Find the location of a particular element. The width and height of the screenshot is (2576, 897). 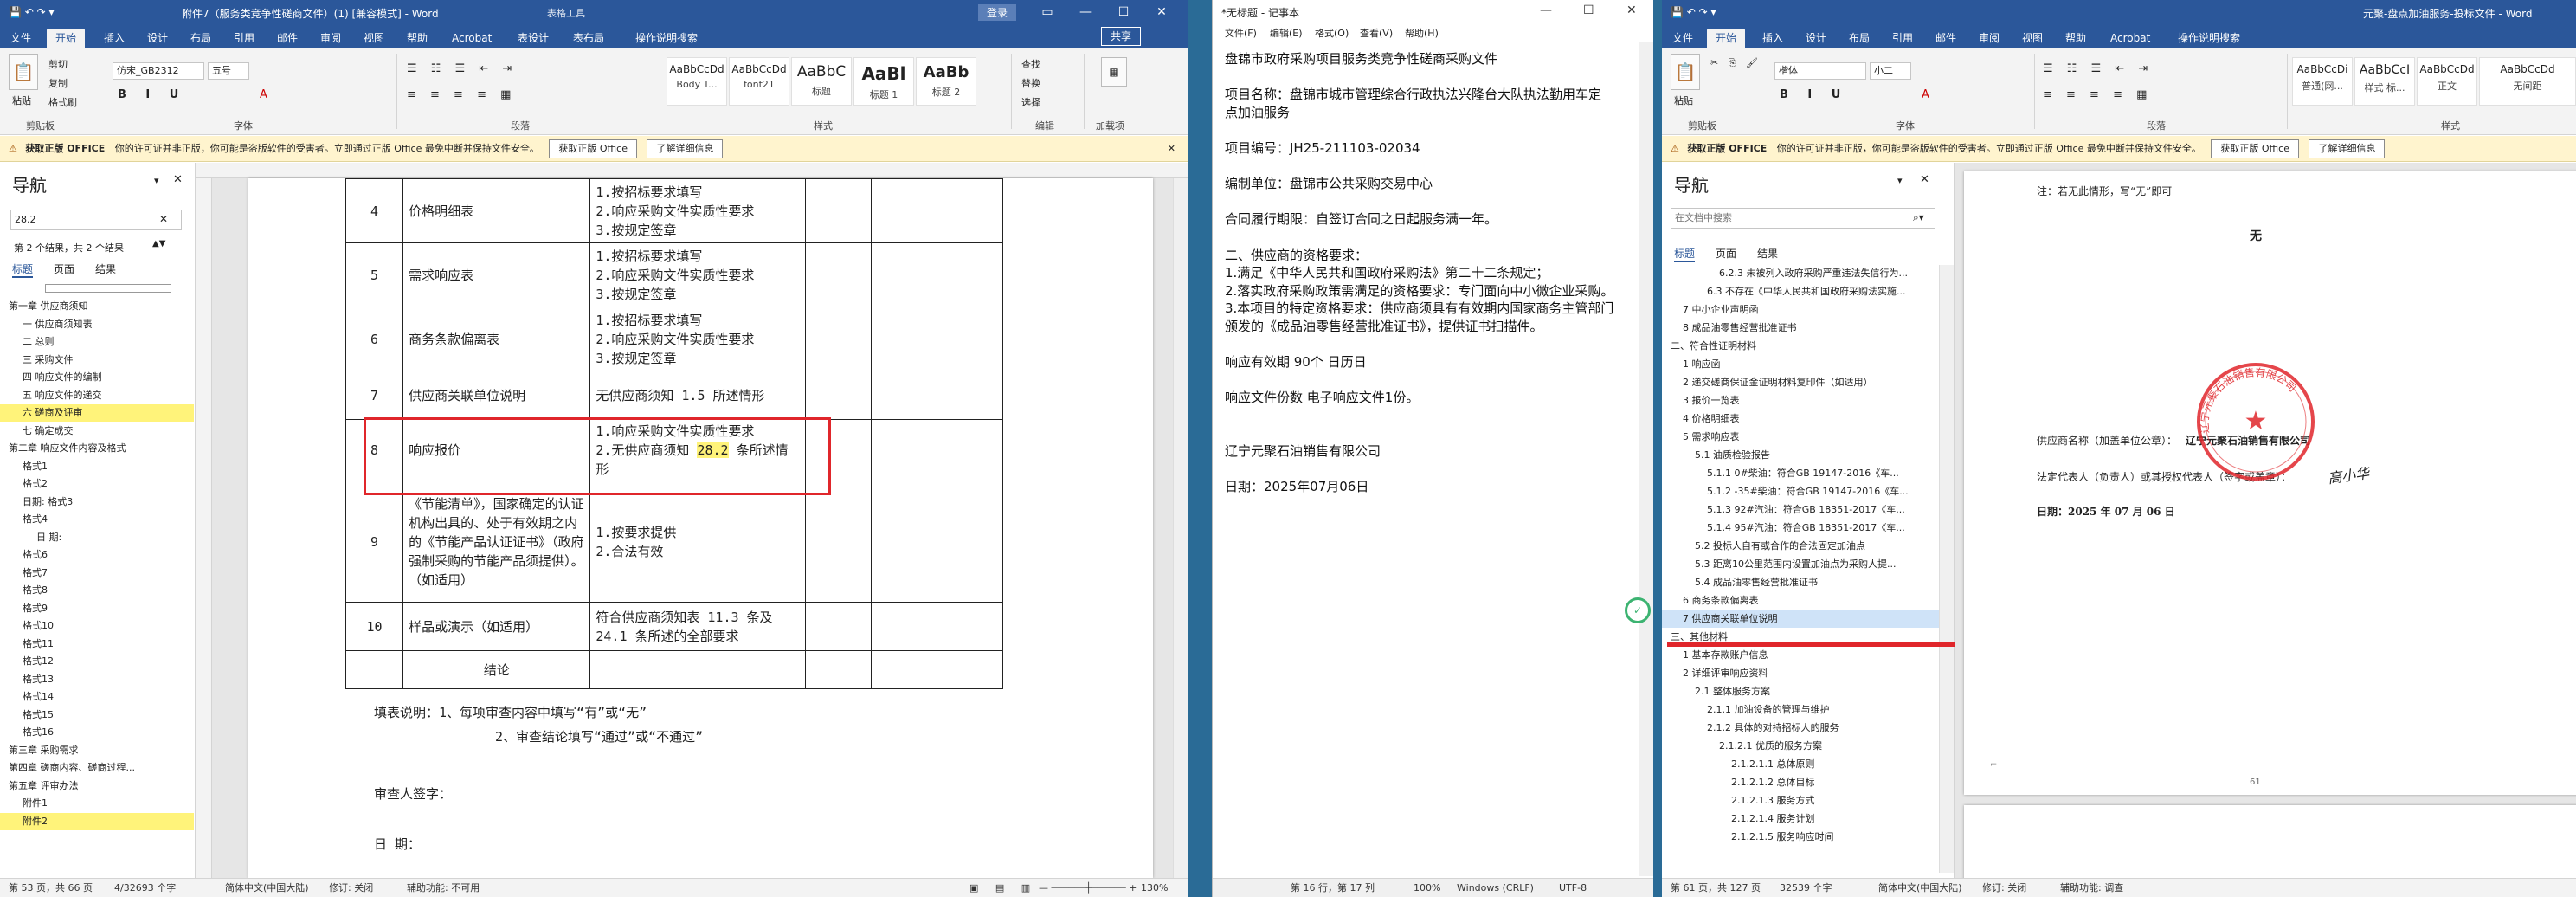

nav-heading-item: 第五章 评审办法 is located at coordinates (97, 786).